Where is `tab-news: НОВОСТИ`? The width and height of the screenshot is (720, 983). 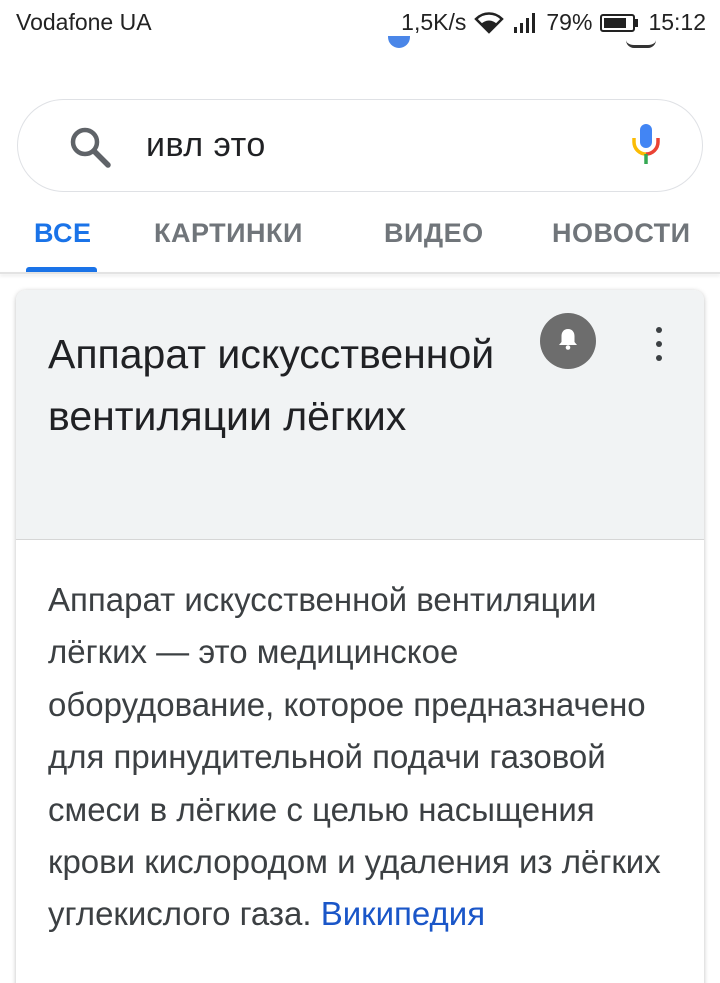
tab-news: НОВОСТИ is located at coordinates (621, 233).